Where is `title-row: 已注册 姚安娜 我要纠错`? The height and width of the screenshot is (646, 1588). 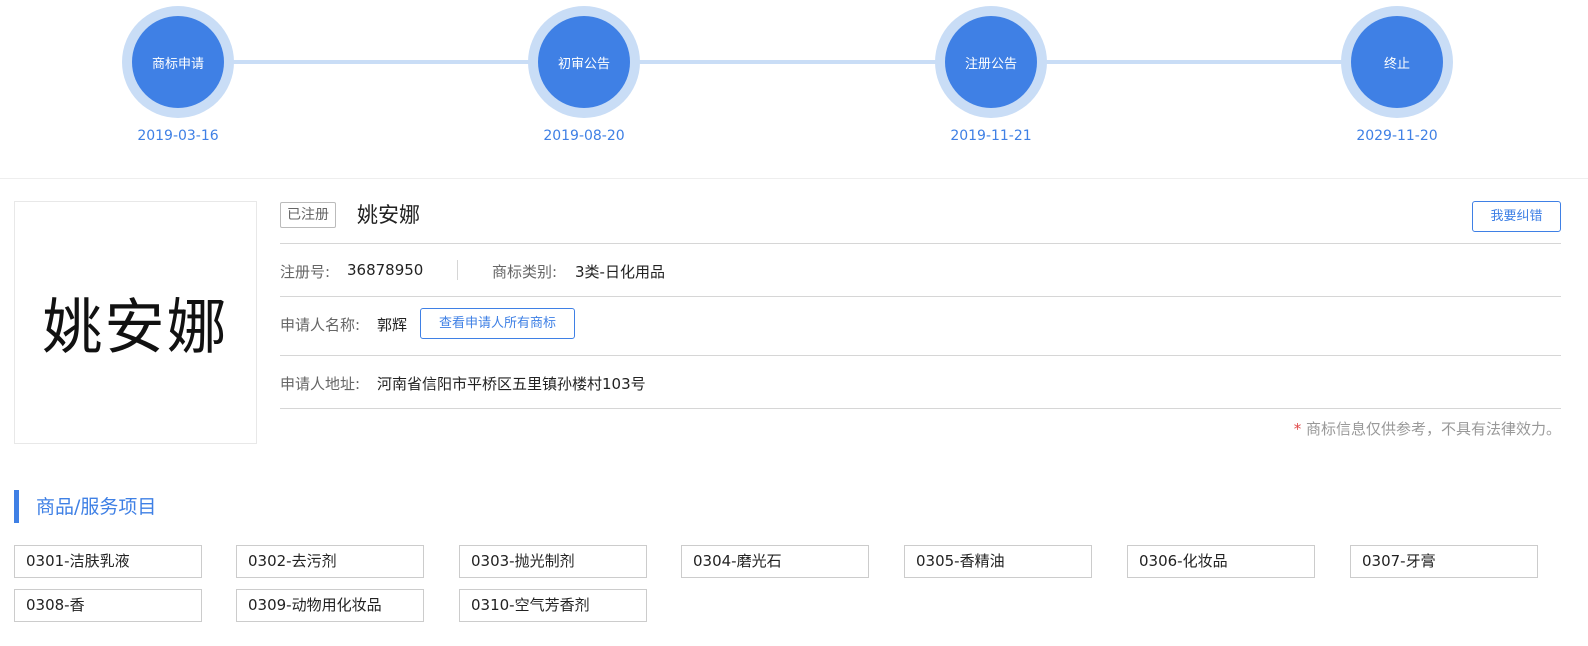
title-row: 已注册 姚安娜 我要纠错 is located at coordinates (920, 222).